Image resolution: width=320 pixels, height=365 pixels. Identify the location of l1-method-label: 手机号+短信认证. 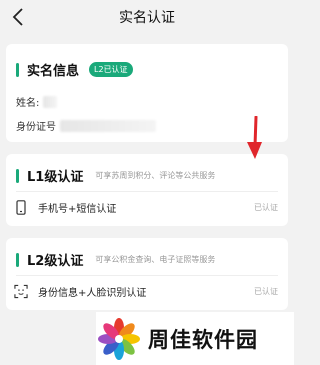
(77, 209).